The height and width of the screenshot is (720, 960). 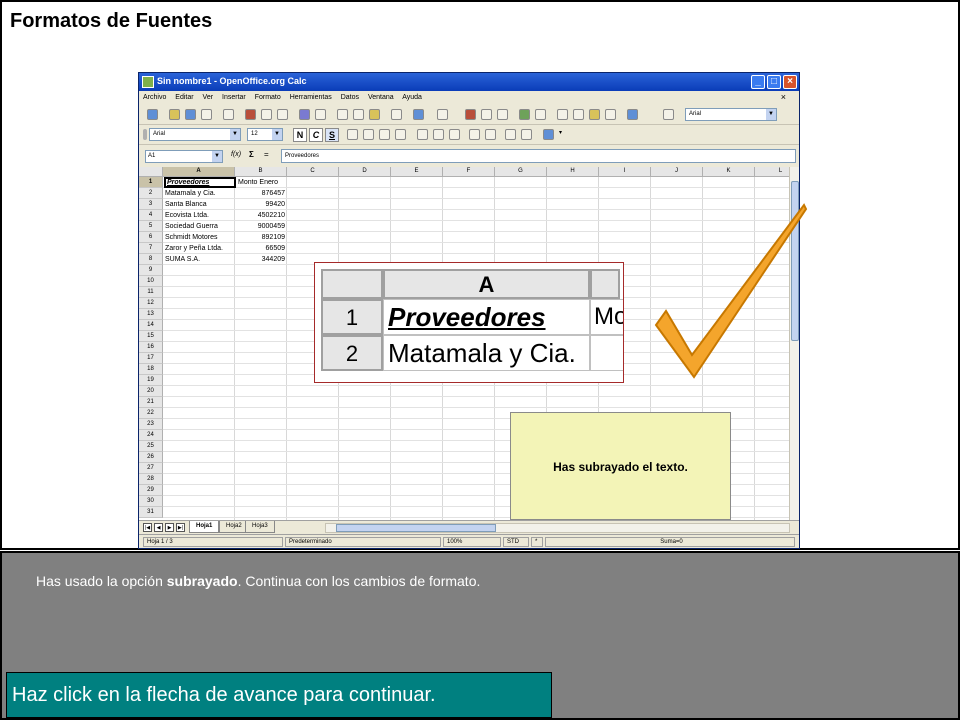 I want to click on cell-a7: Zaror y Peña Ltda., so click(x=199, y=248).